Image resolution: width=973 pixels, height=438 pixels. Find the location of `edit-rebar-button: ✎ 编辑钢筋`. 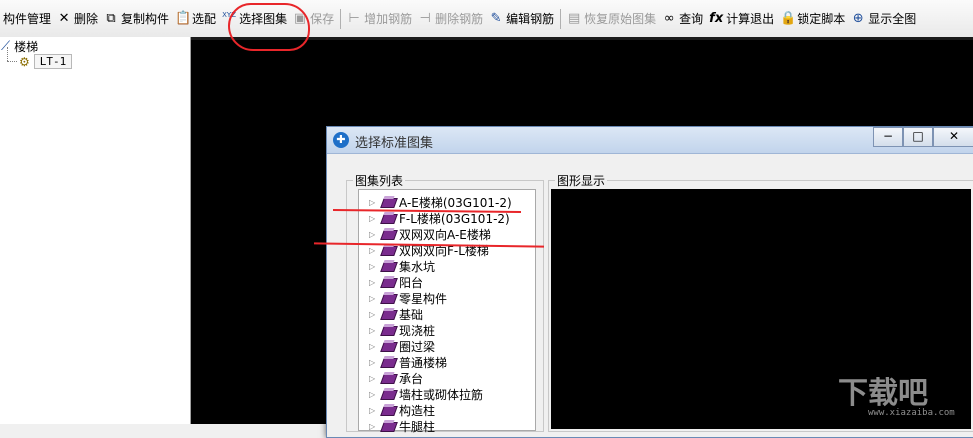

edit-rebar-button: ✎ 编辑钢筋 is located at coordinates (521, 19).